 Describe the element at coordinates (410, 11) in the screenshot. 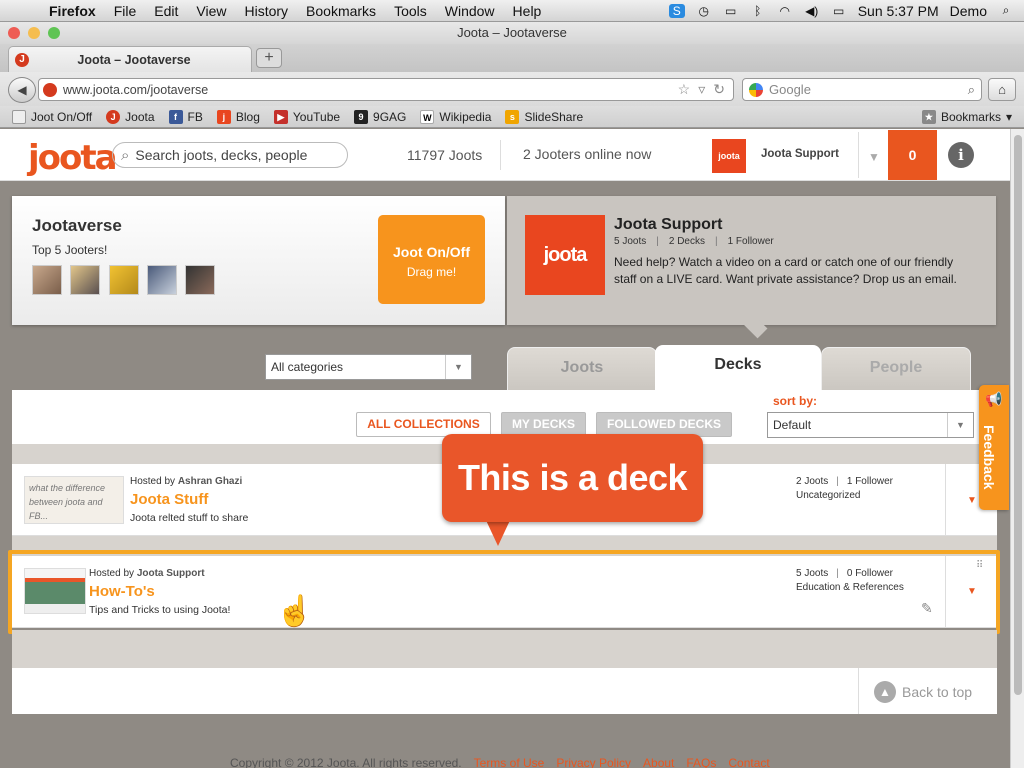

I see `menu-tools: Tools` at that location.